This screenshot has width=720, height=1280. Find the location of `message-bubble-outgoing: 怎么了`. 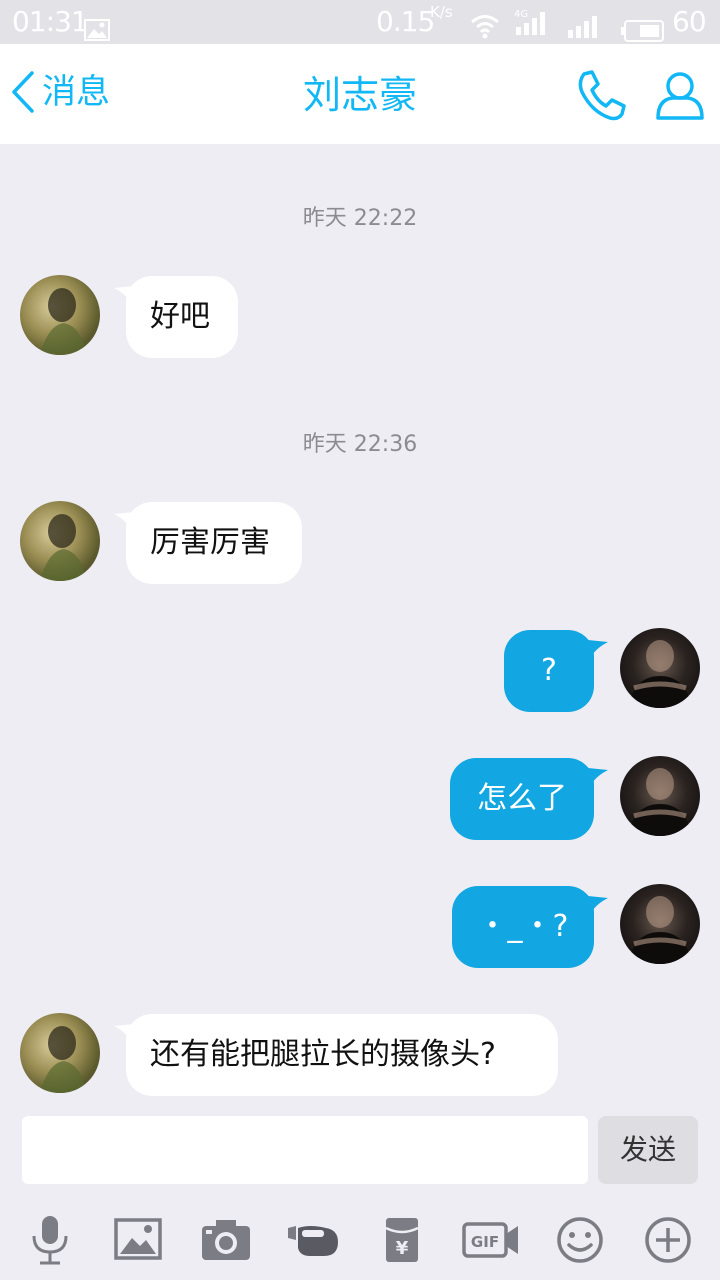

message-bubble-outgoing: 怎么了 is located at coordinates (522, 799).